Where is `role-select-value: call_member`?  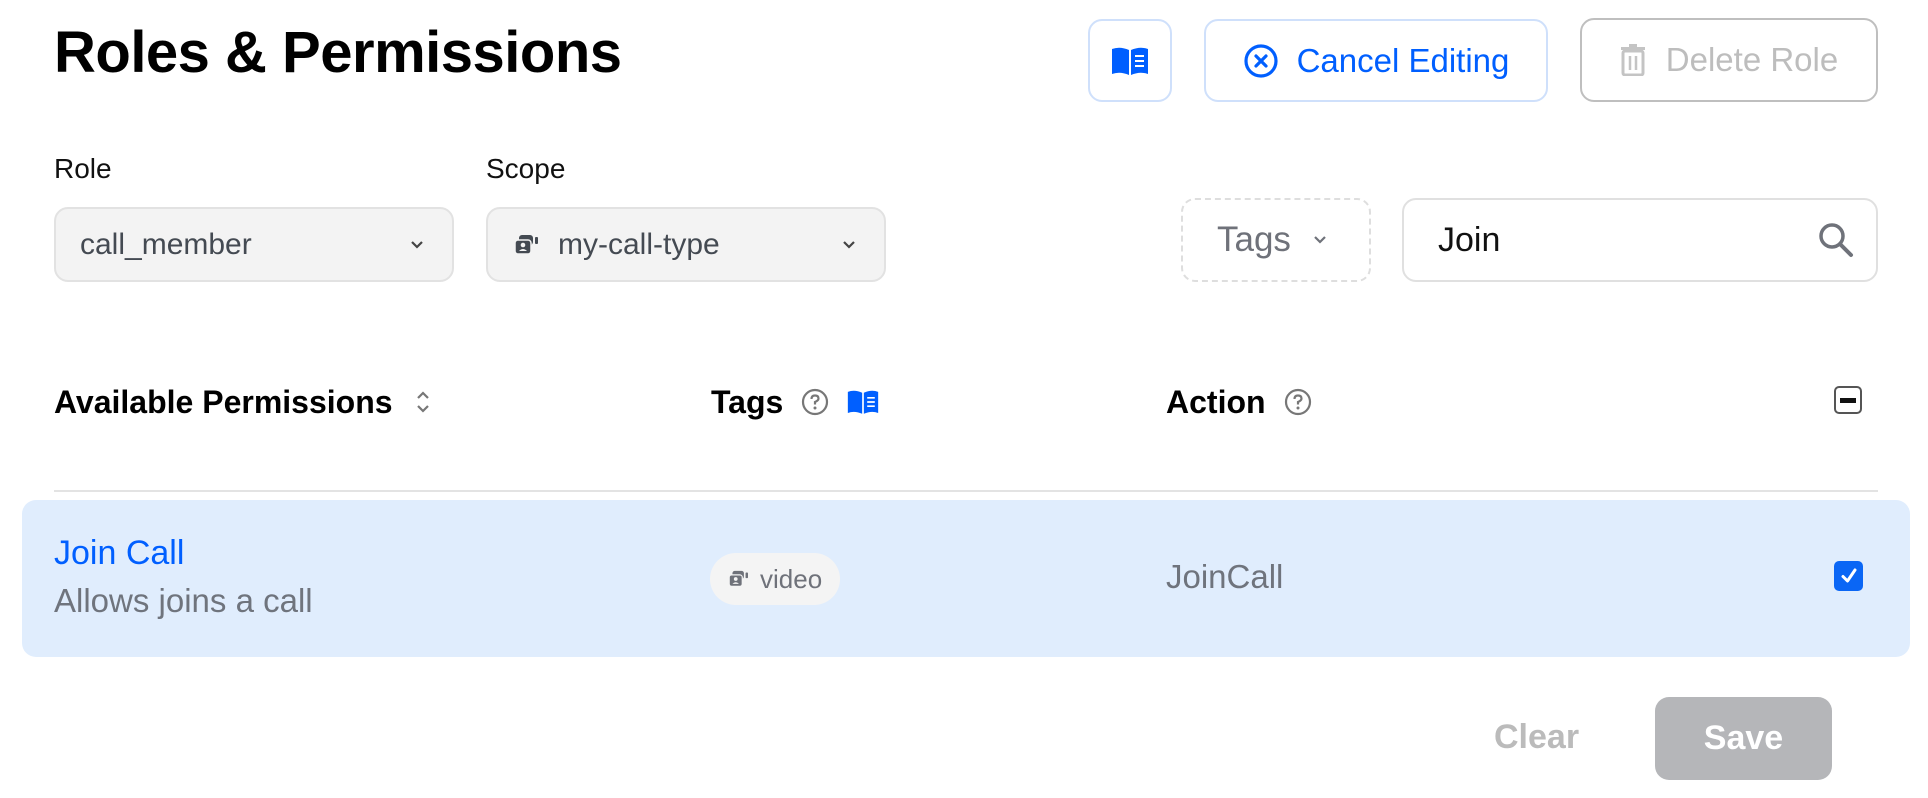 role-select-value: call_member is located at coordinates (166, 244).